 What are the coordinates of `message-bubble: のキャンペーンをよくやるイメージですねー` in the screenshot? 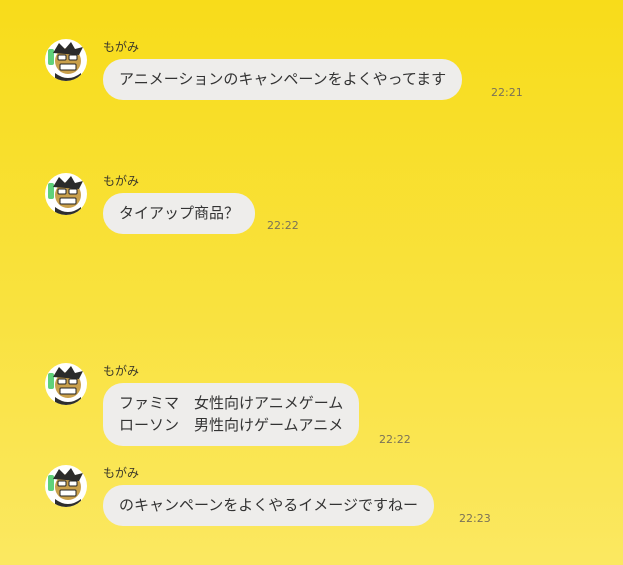 It's located at (268, 505).